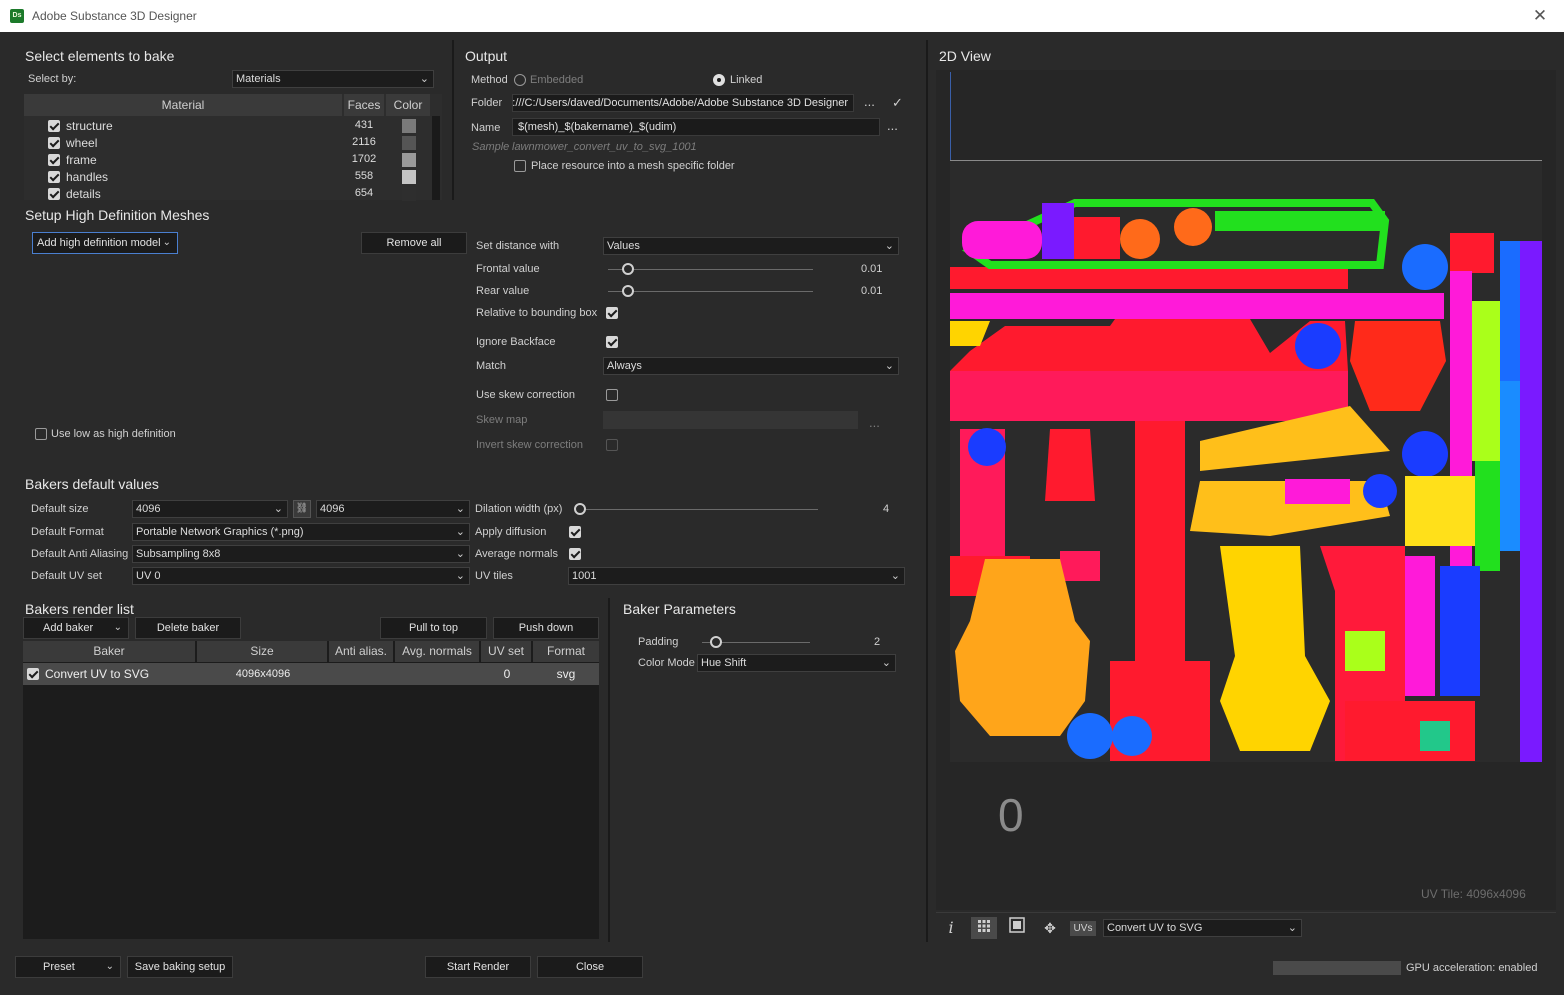  Describe the element at coordinates (710, 291) in the screenshot. I see `rear-slider-track` at that location.